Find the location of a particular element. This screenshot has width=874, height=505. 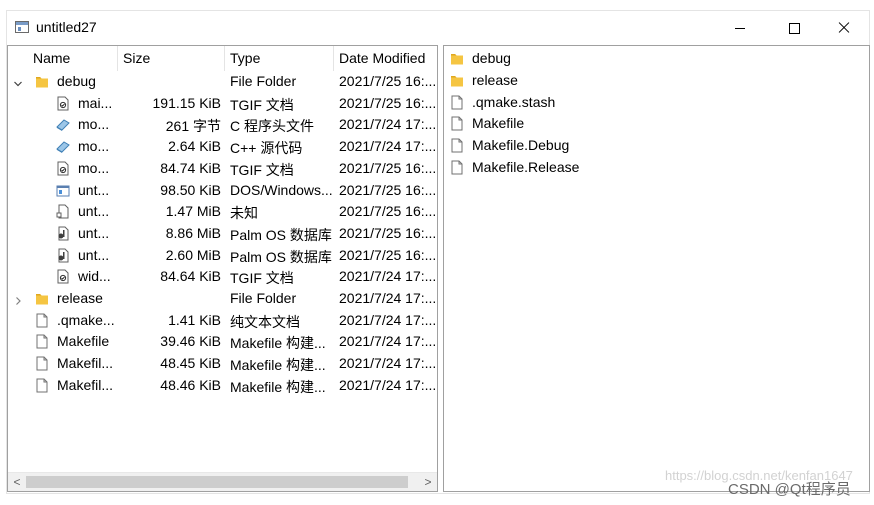

row-size: 84.74 KiB is located at coordinates (190, 167).